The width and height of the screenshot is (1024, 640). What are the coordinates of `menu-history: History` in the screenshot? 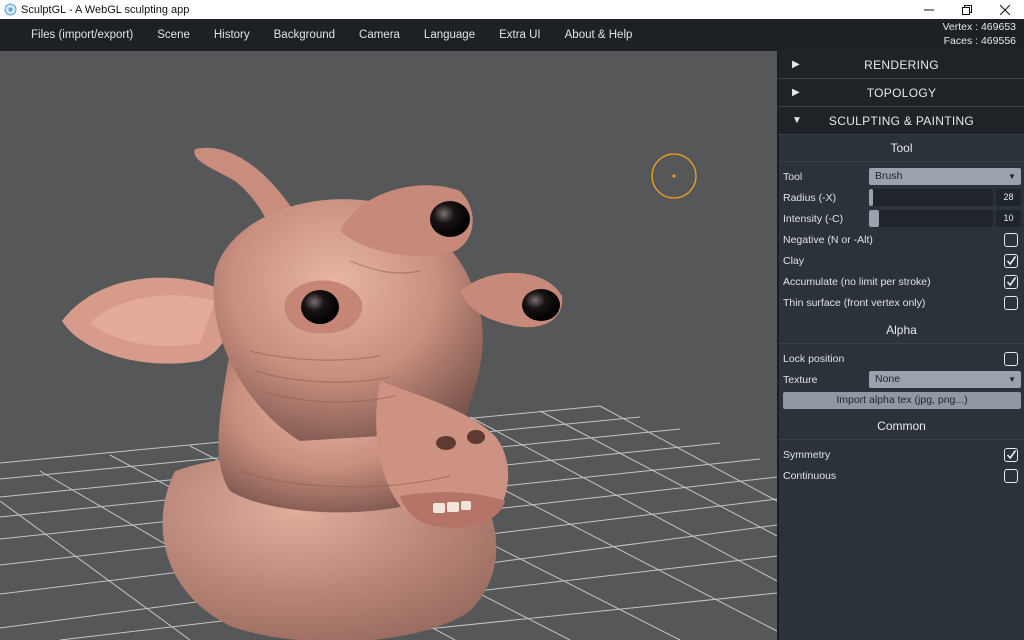 It's located at (232, 35).